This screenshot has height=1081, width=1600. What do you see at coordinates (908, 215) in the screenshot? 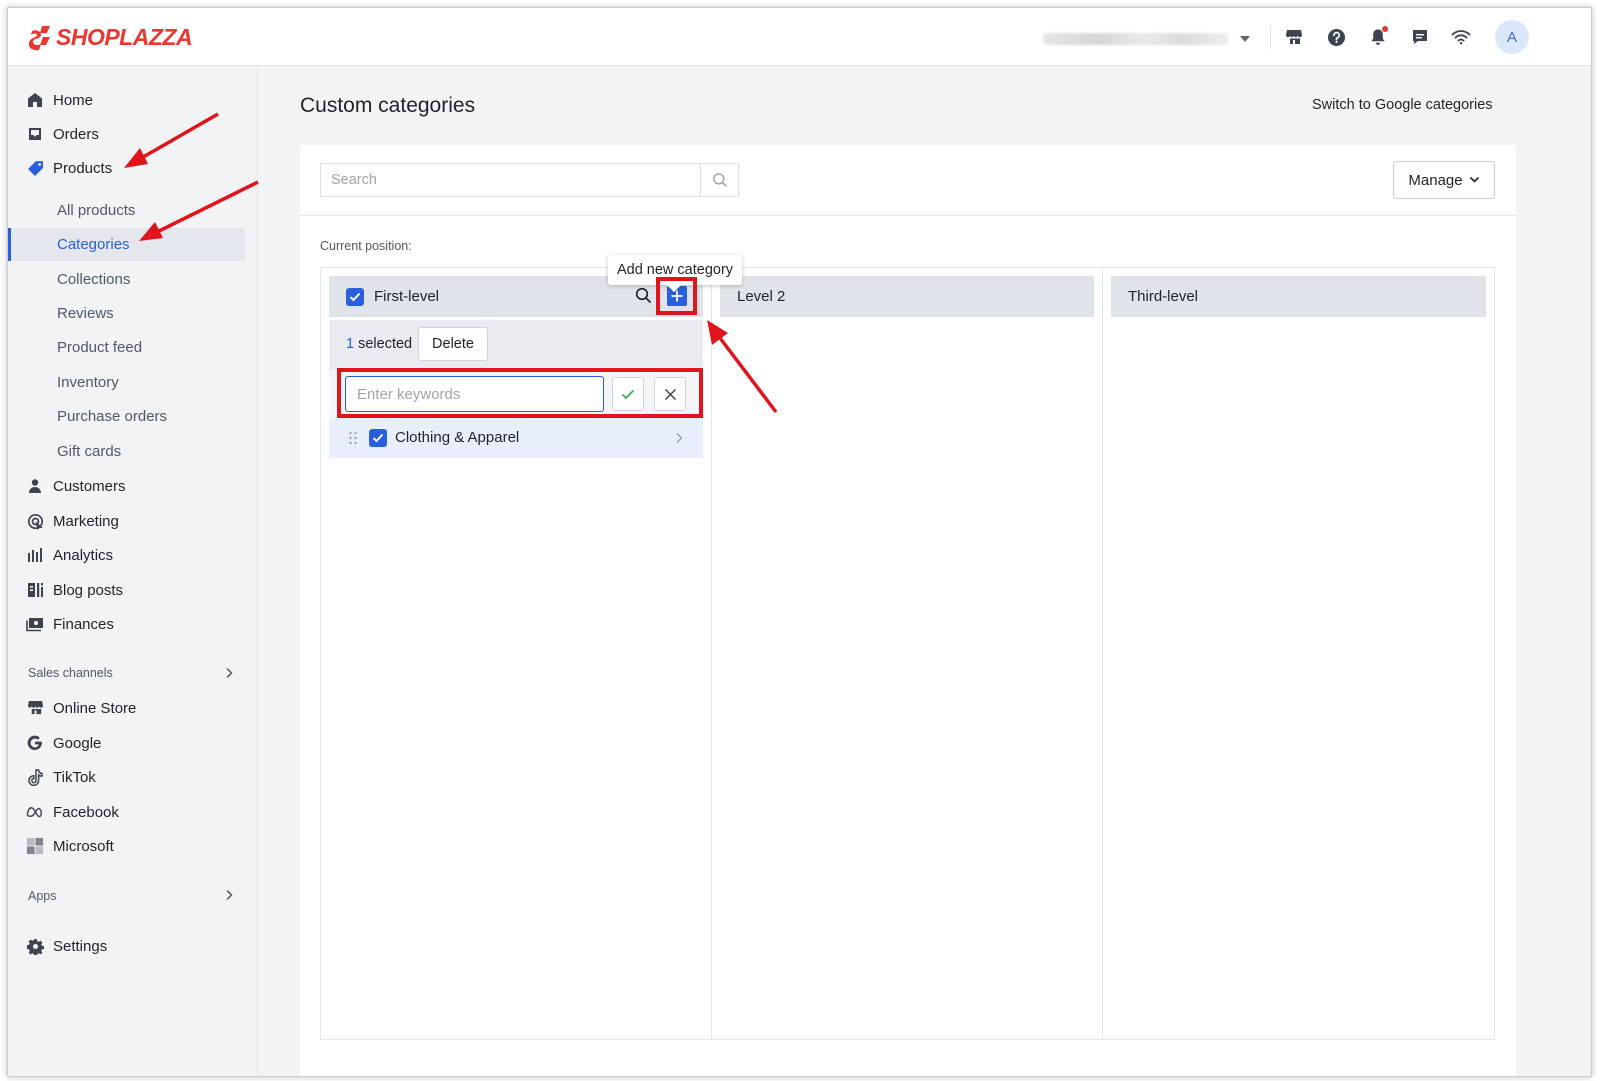
I see `card-divider` at bounding box center [908, 215].